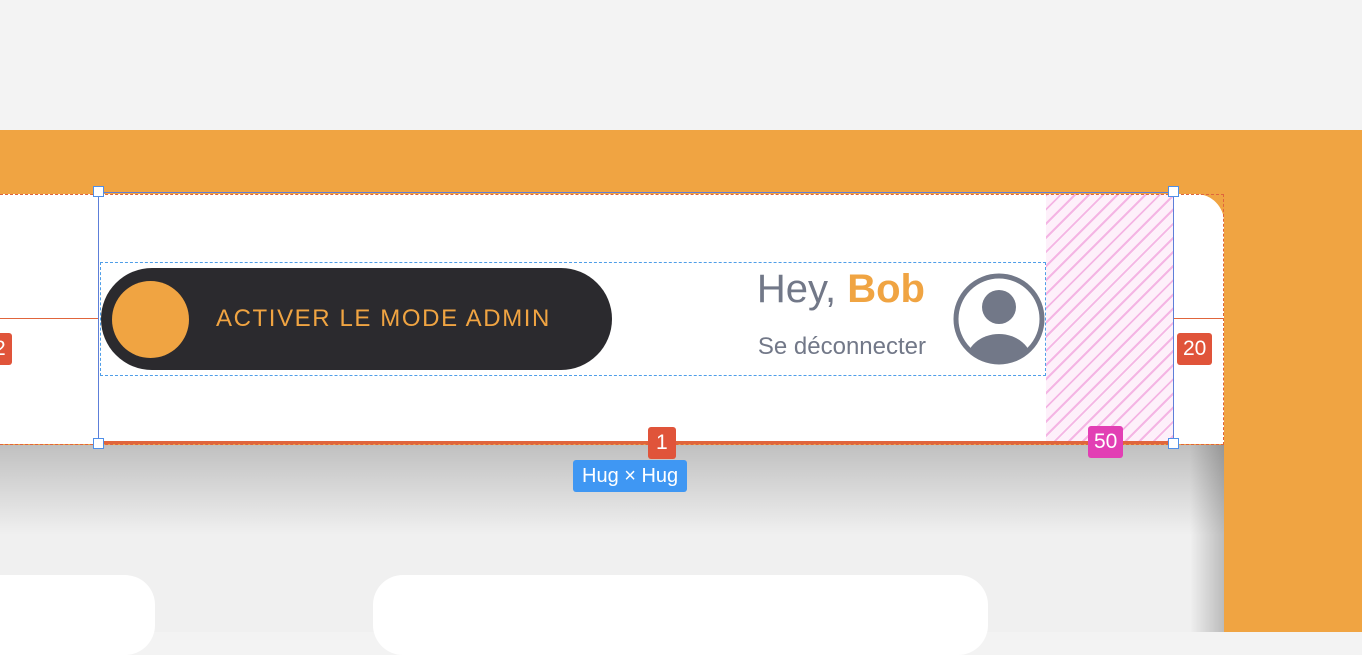 This screenshot has width=1362, height=655. I want to click on padding-badge: 50, so click(1106, 442).